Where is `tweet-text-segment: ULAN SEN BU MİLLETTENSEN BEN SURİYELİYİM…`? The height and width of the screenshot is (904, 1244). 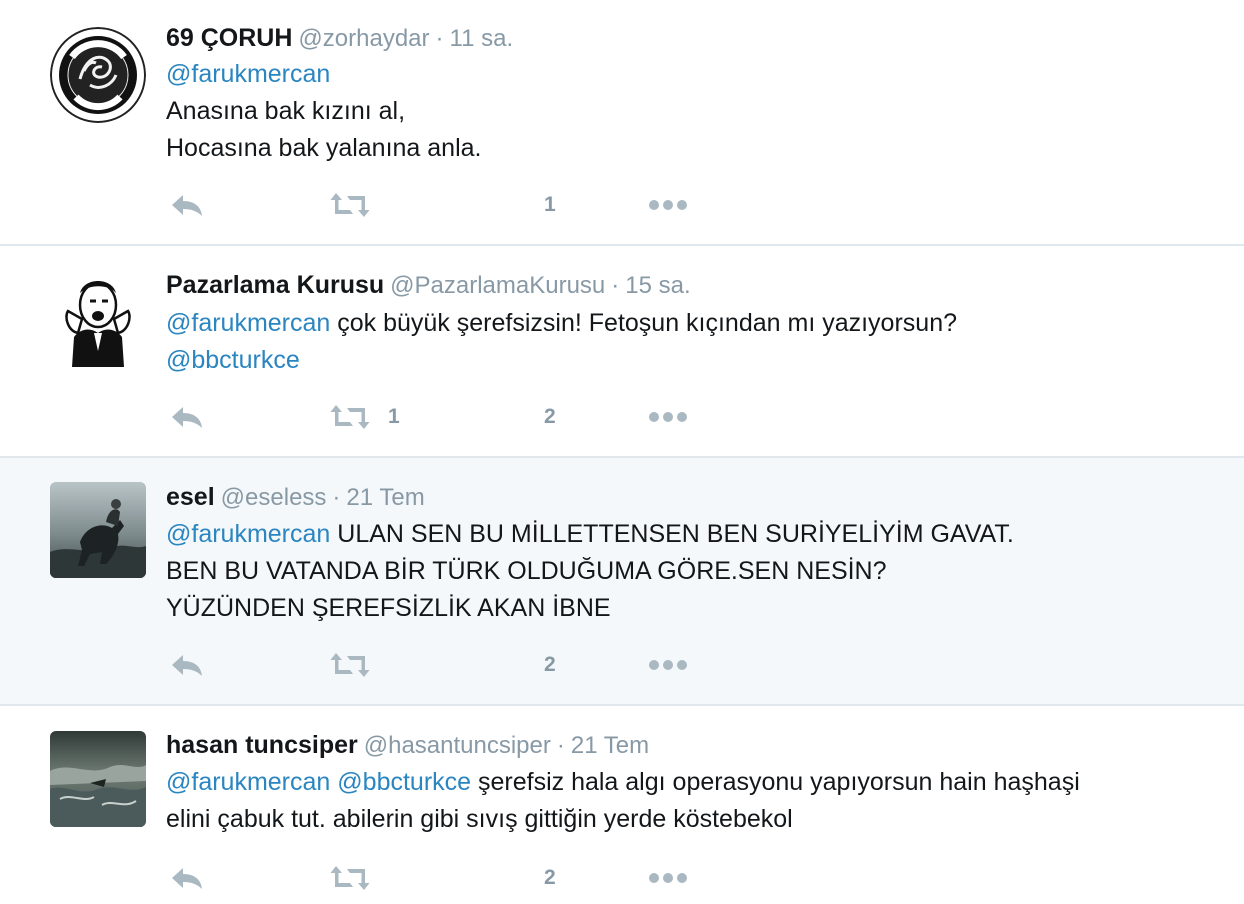 tweet-text-segment: ULAN SEN BU MİLLETTENSEN BEN SURİYELİYİM… is located at coordinates (672, 534).